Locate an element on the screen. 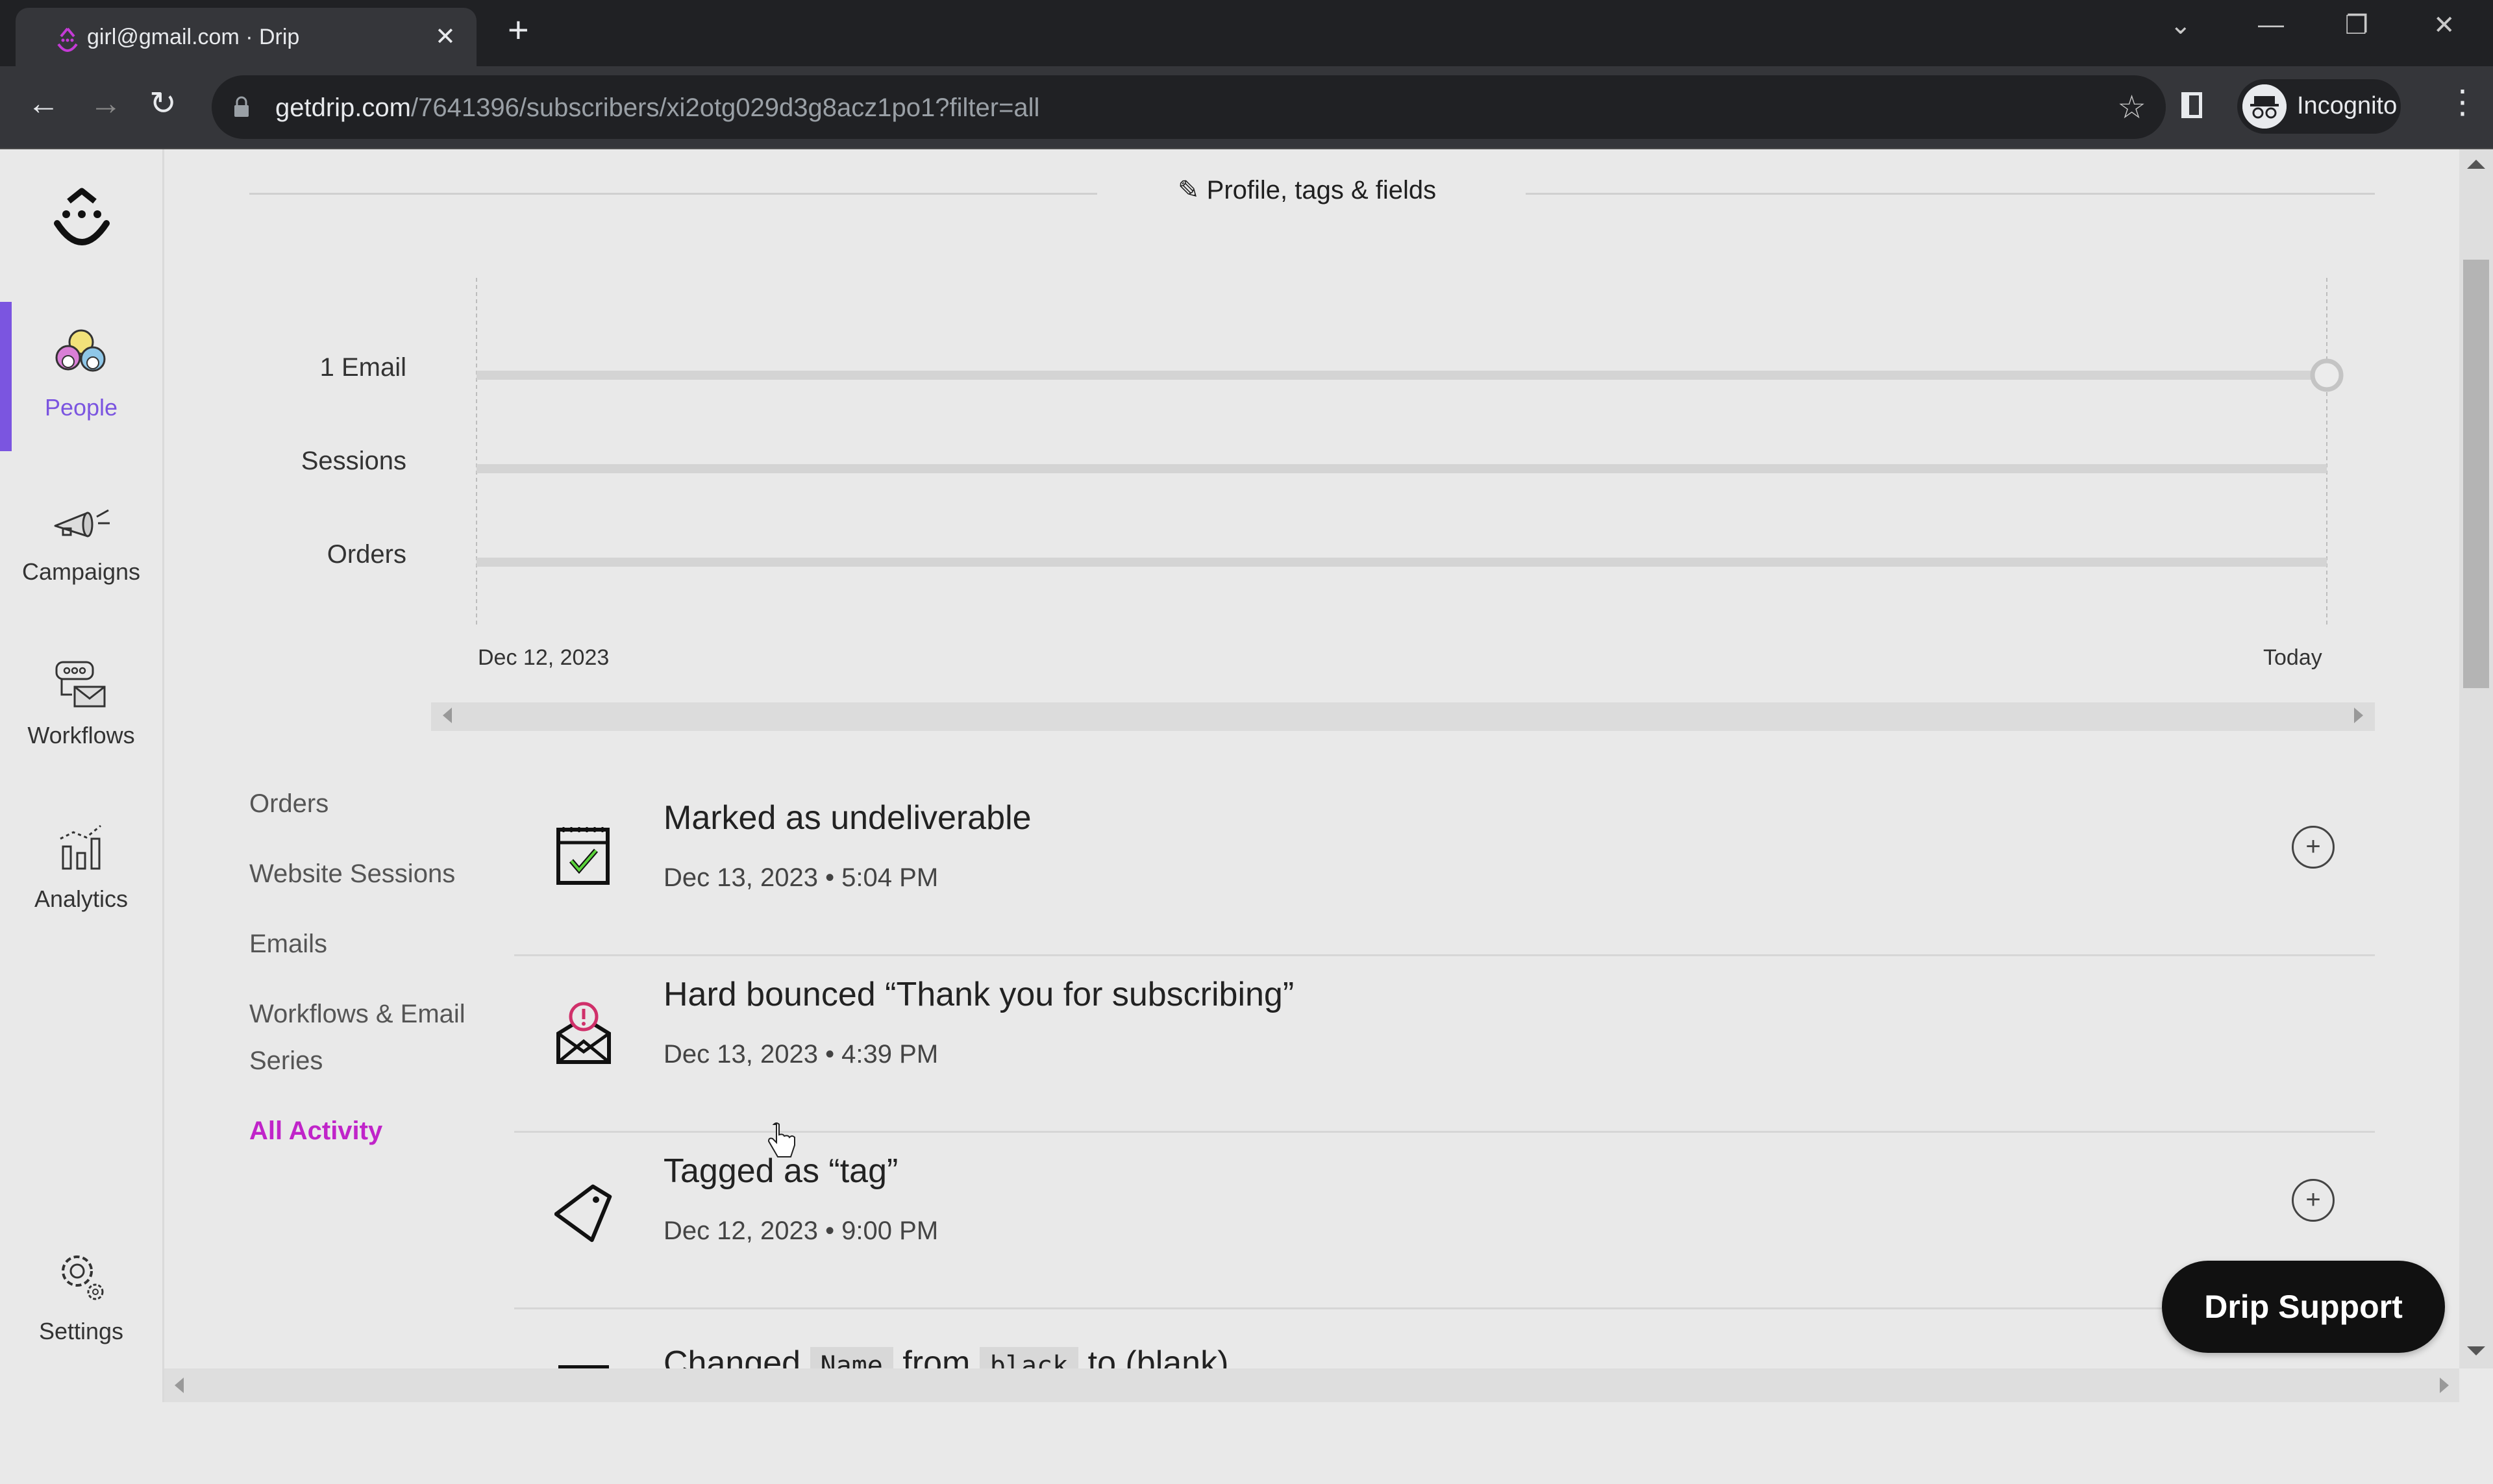 Image resolution: width=2493 pixels, height=1484 pixels. activity-date: Dec 12, 2023 • 9:00 PM is located at coordinates (801, 1231).